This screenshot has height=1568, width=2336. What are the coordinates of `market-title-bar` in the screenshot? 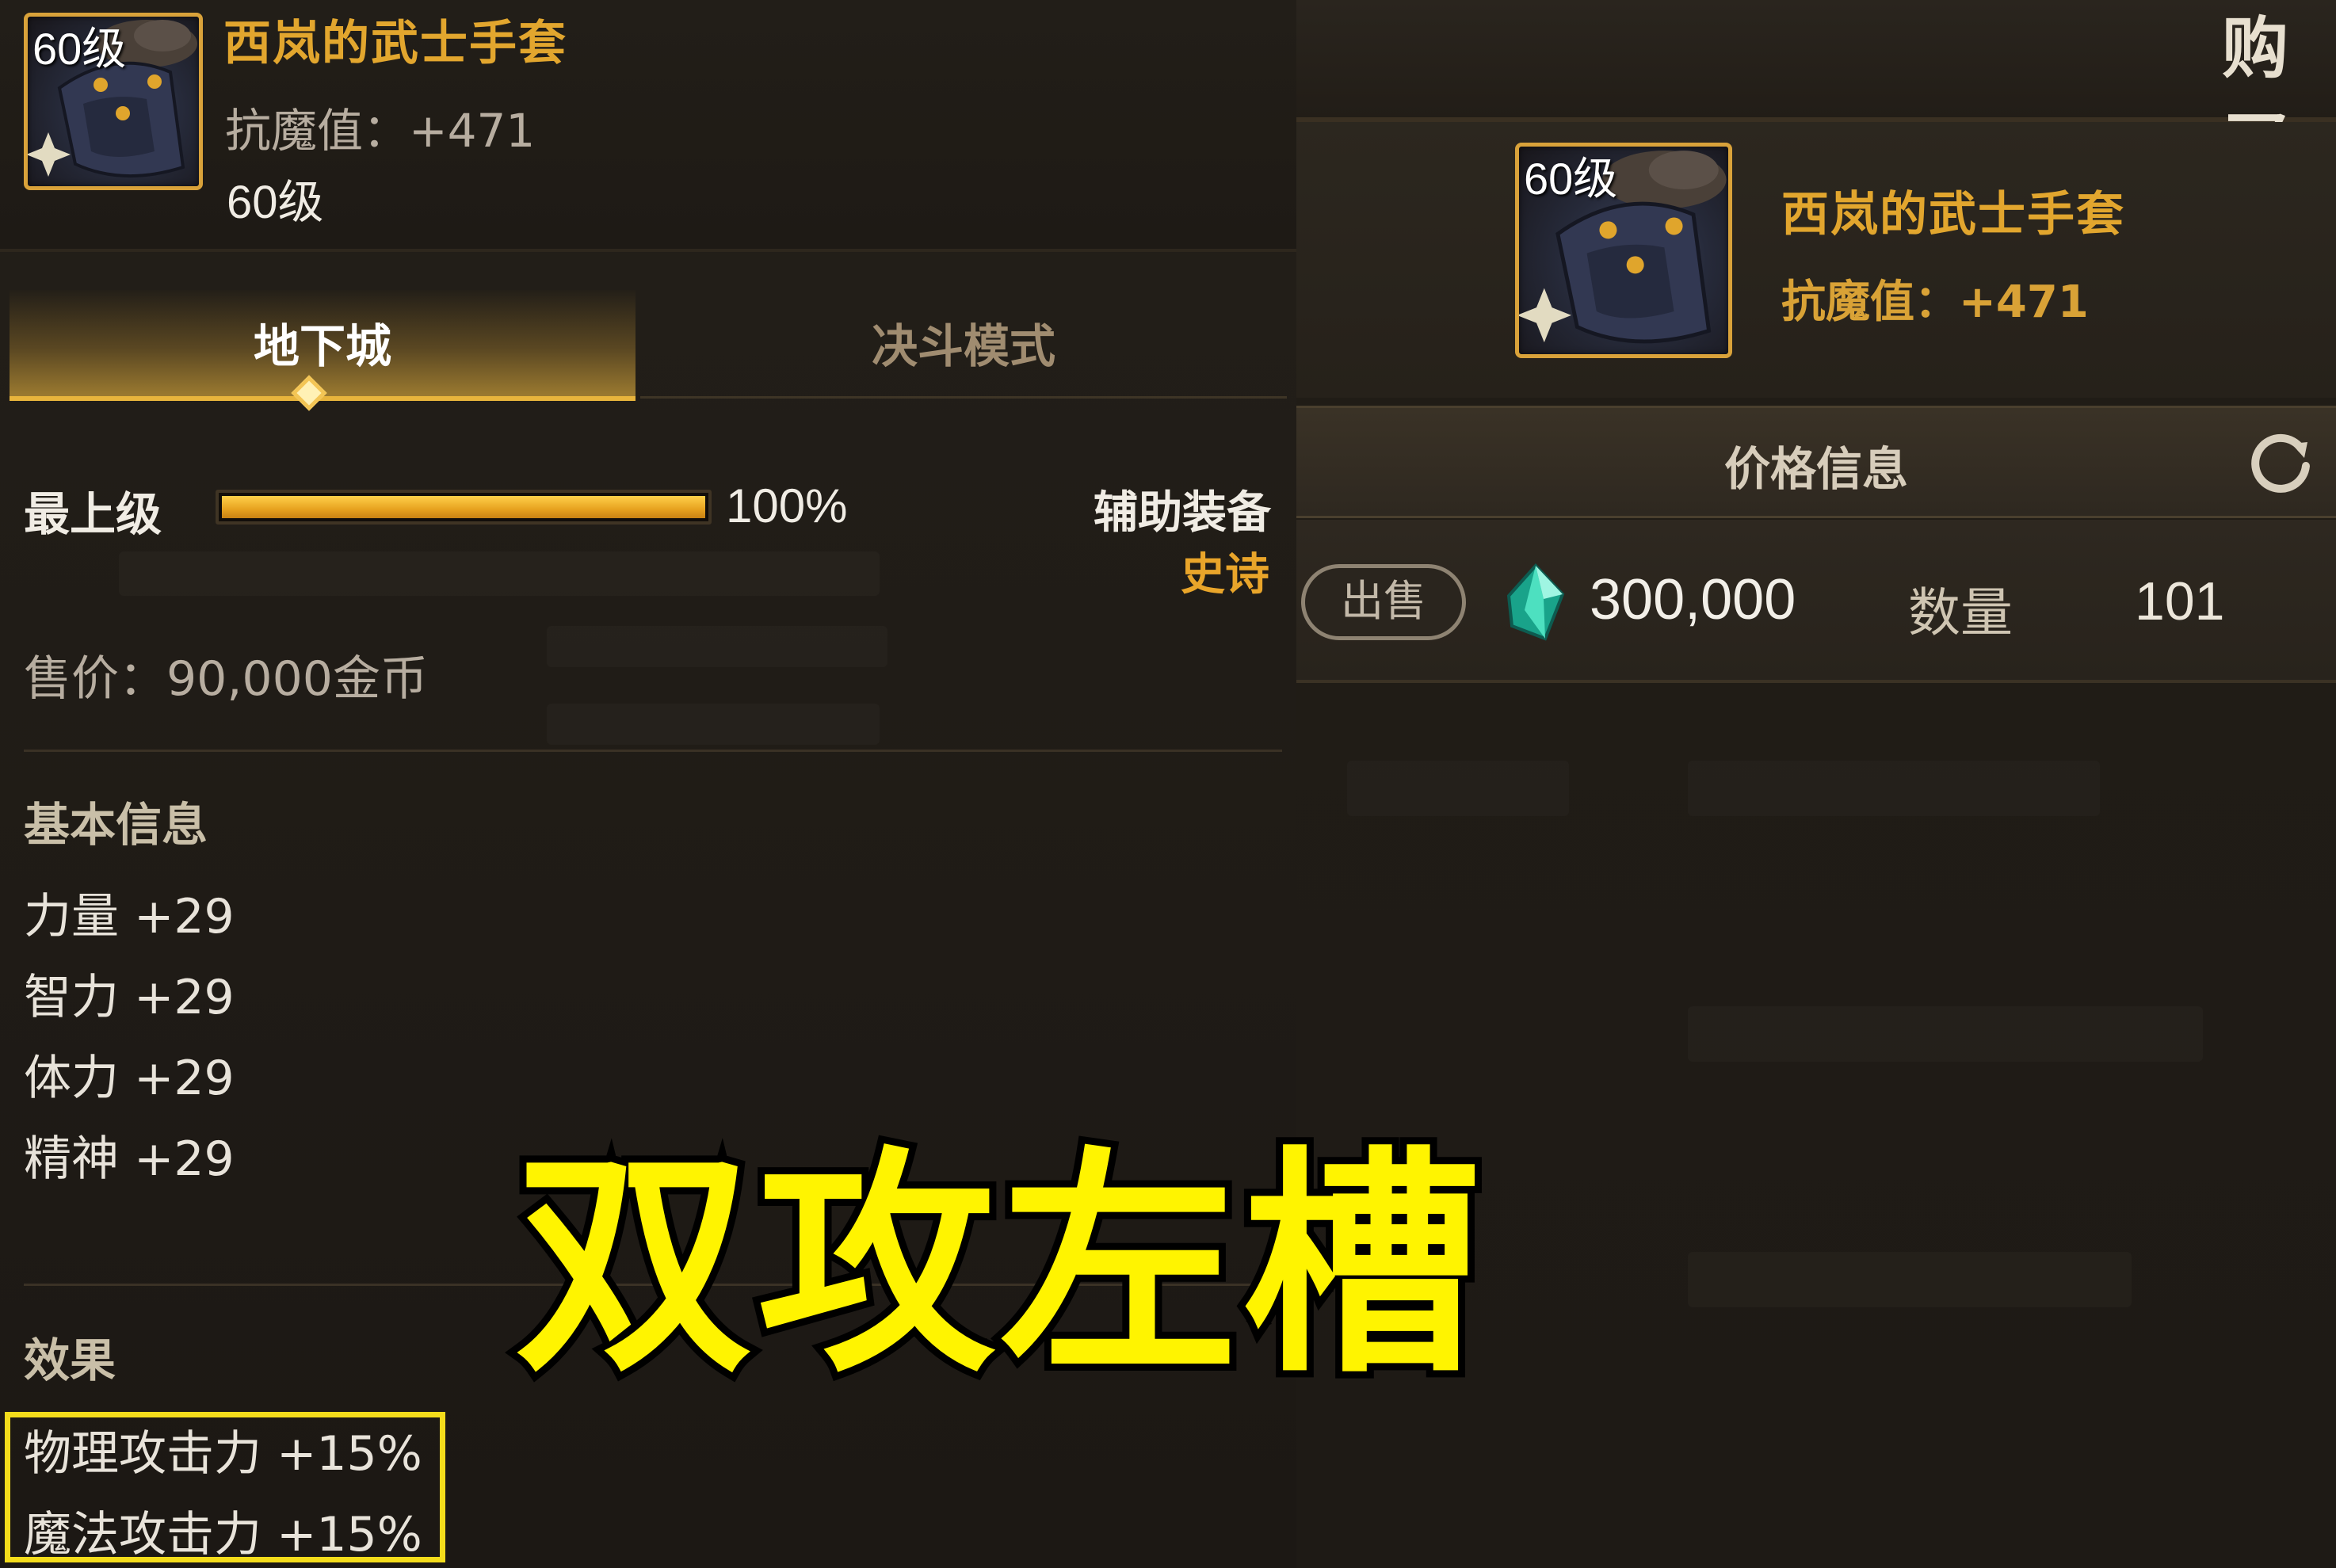 It's located at (1816, 61).